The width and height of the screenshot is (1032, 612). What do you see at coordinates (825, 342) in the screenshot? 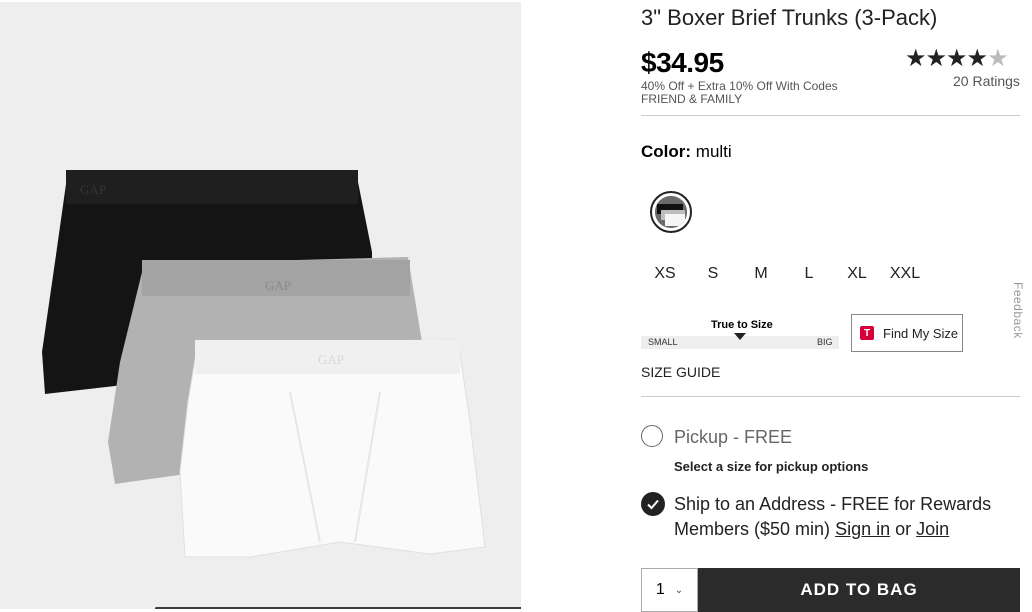
I see `fit-big-label: BIG` at bounding box center [825, 342].